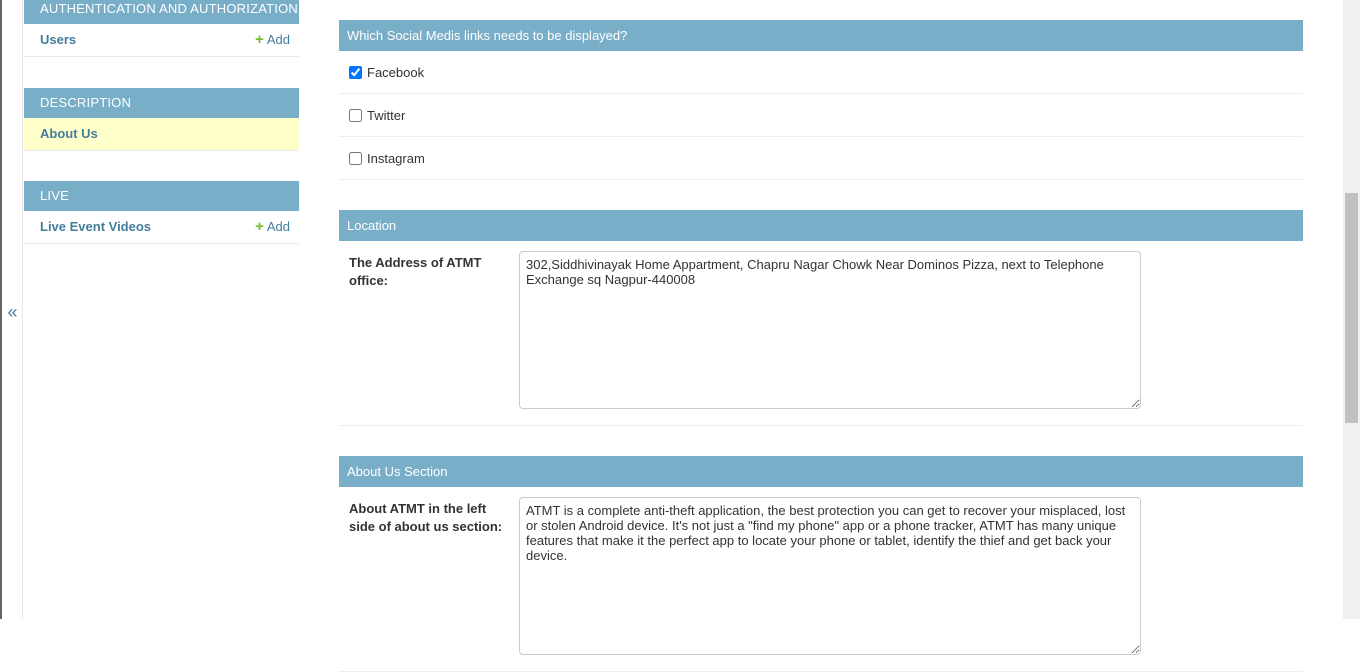 The height and width of the screenshot is (672, 1360). Describe the element at coordinates (12, 312) in the screenshot. I see `toggle-sidebar-button: «` at that location.